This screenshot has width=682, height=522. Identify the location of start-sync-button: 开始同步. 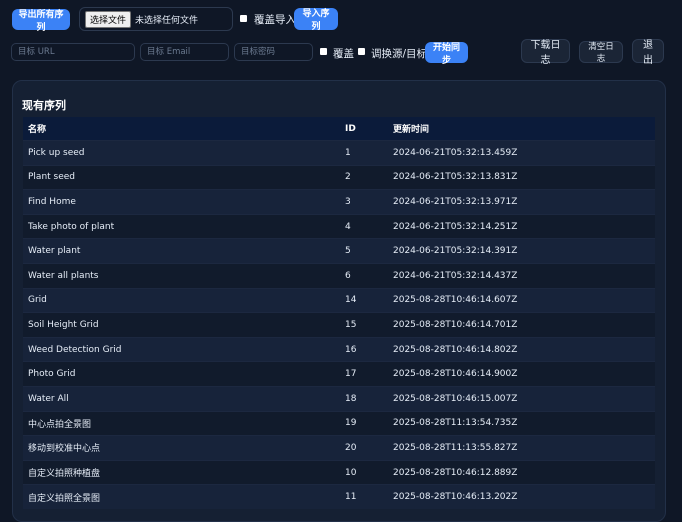
(446, 53).